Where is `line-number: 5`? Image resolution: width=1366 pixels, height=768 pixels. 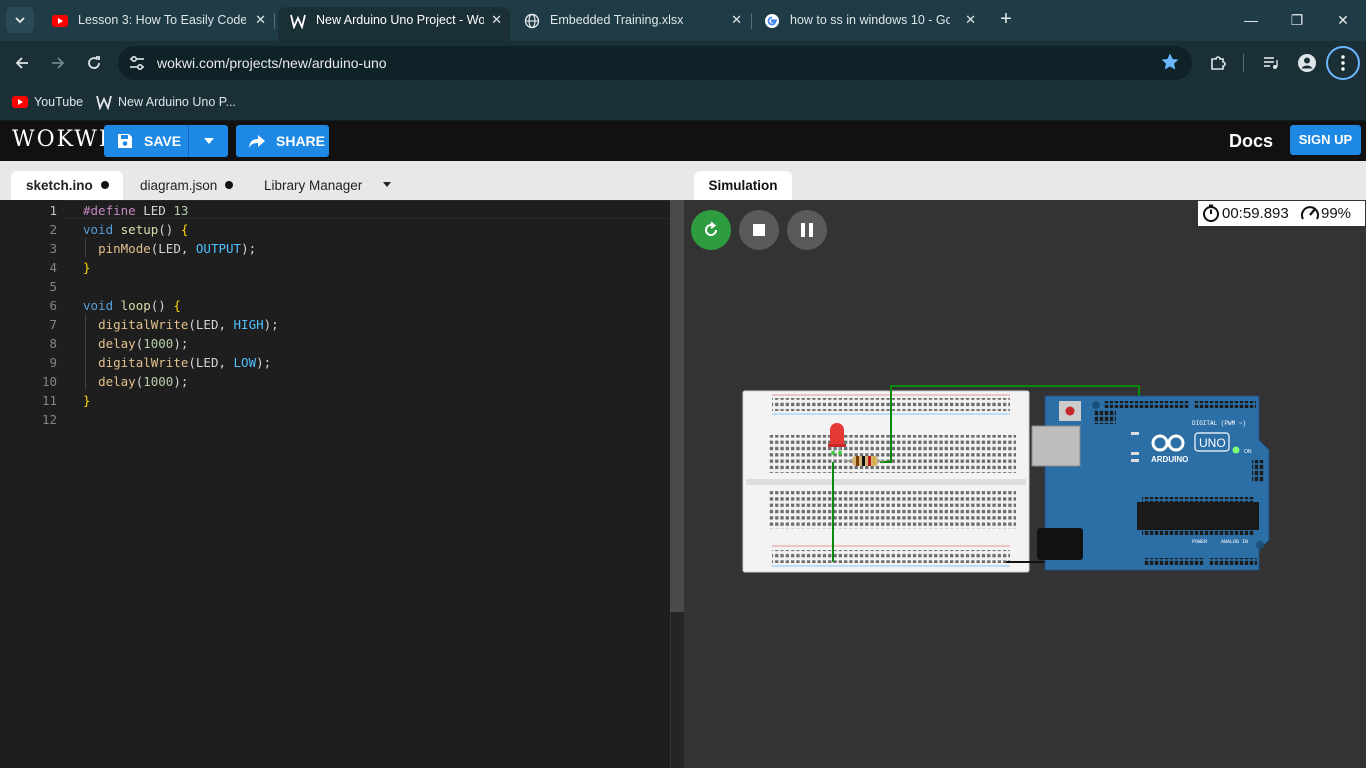
line-number: 5 is located at coordinates (53, 286).